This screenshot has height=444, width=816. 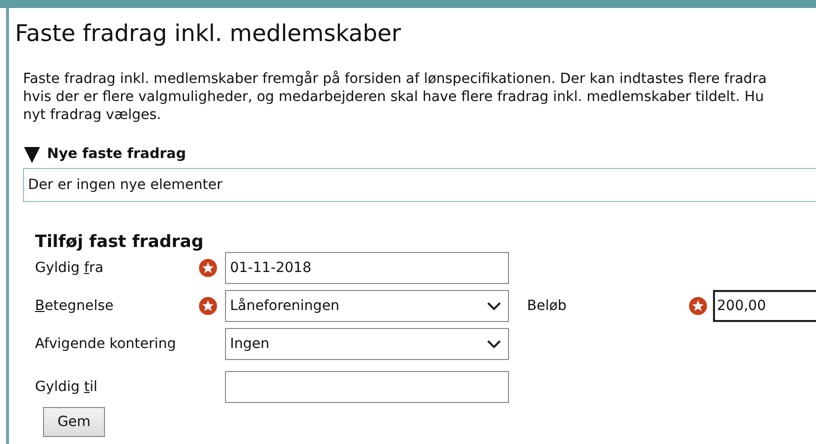 I want to click on field-label: Beløb, so click(x=547, y=306).